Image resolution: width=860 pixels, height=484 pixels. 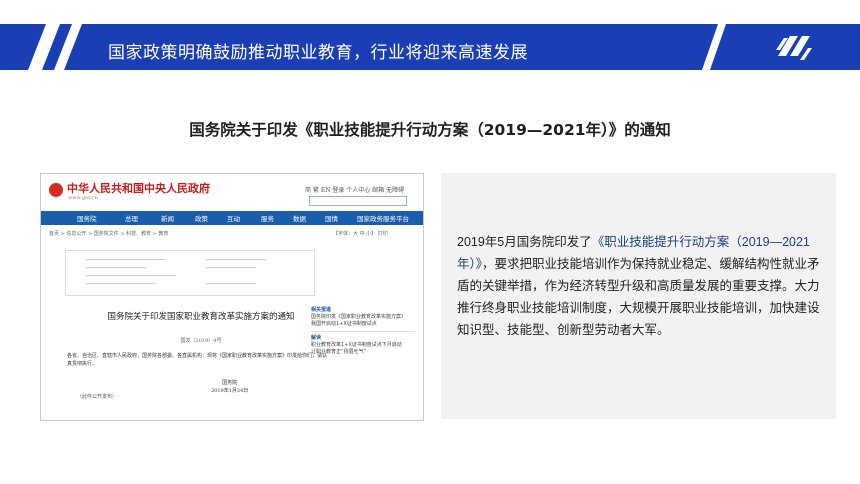 What do you see at coordinates (201, 219) in the screenshot?
I see `nav-item: 政策` at bounding box center [201, 219].